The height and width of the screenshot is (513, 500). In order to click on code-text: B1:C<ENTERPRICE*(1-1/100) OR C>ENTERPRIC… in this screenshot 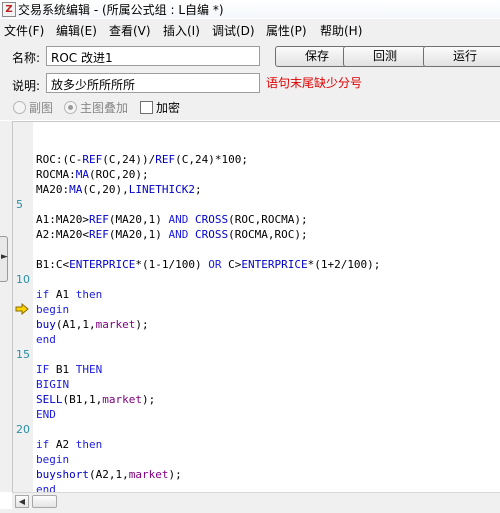, I will do `click(208, 264)`.